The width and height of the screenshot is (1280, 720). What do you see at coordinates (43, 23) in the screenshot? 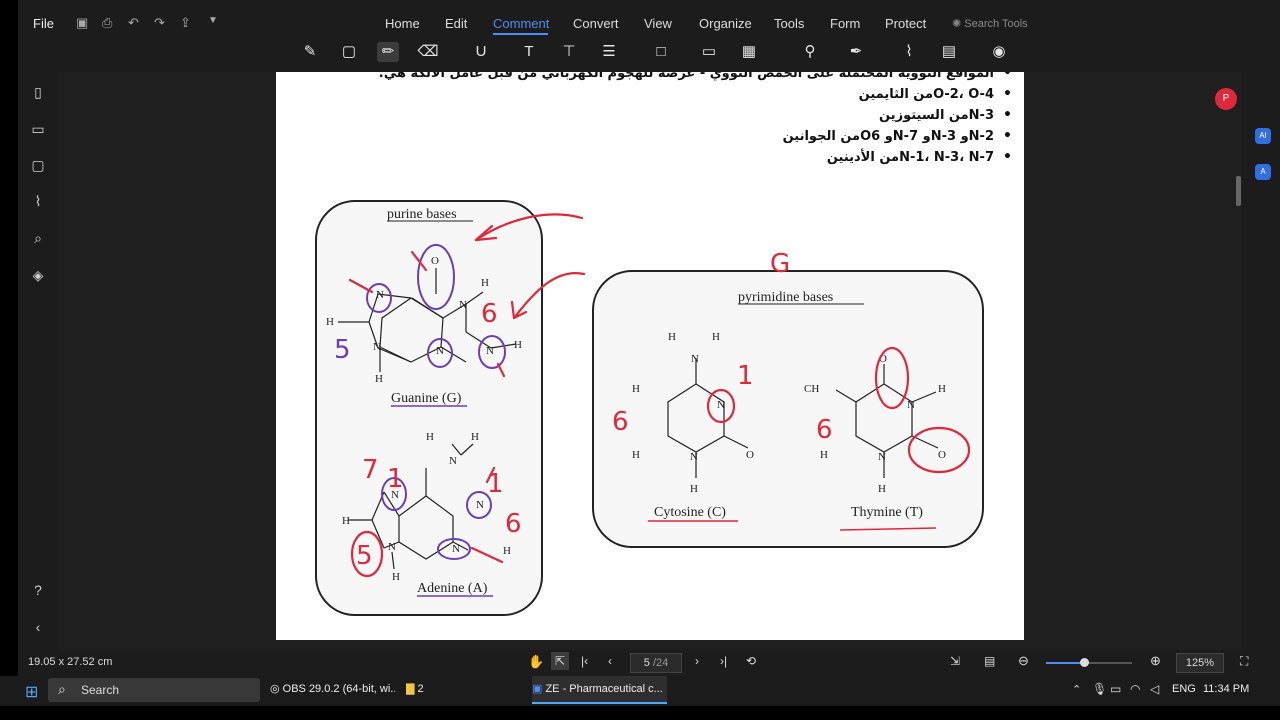
I see `file-menu: File` at bounding box center [43, 23].